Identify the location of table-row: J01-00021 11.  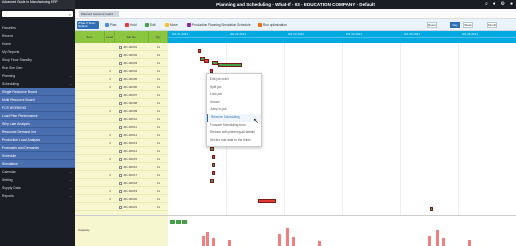
(121, 207).